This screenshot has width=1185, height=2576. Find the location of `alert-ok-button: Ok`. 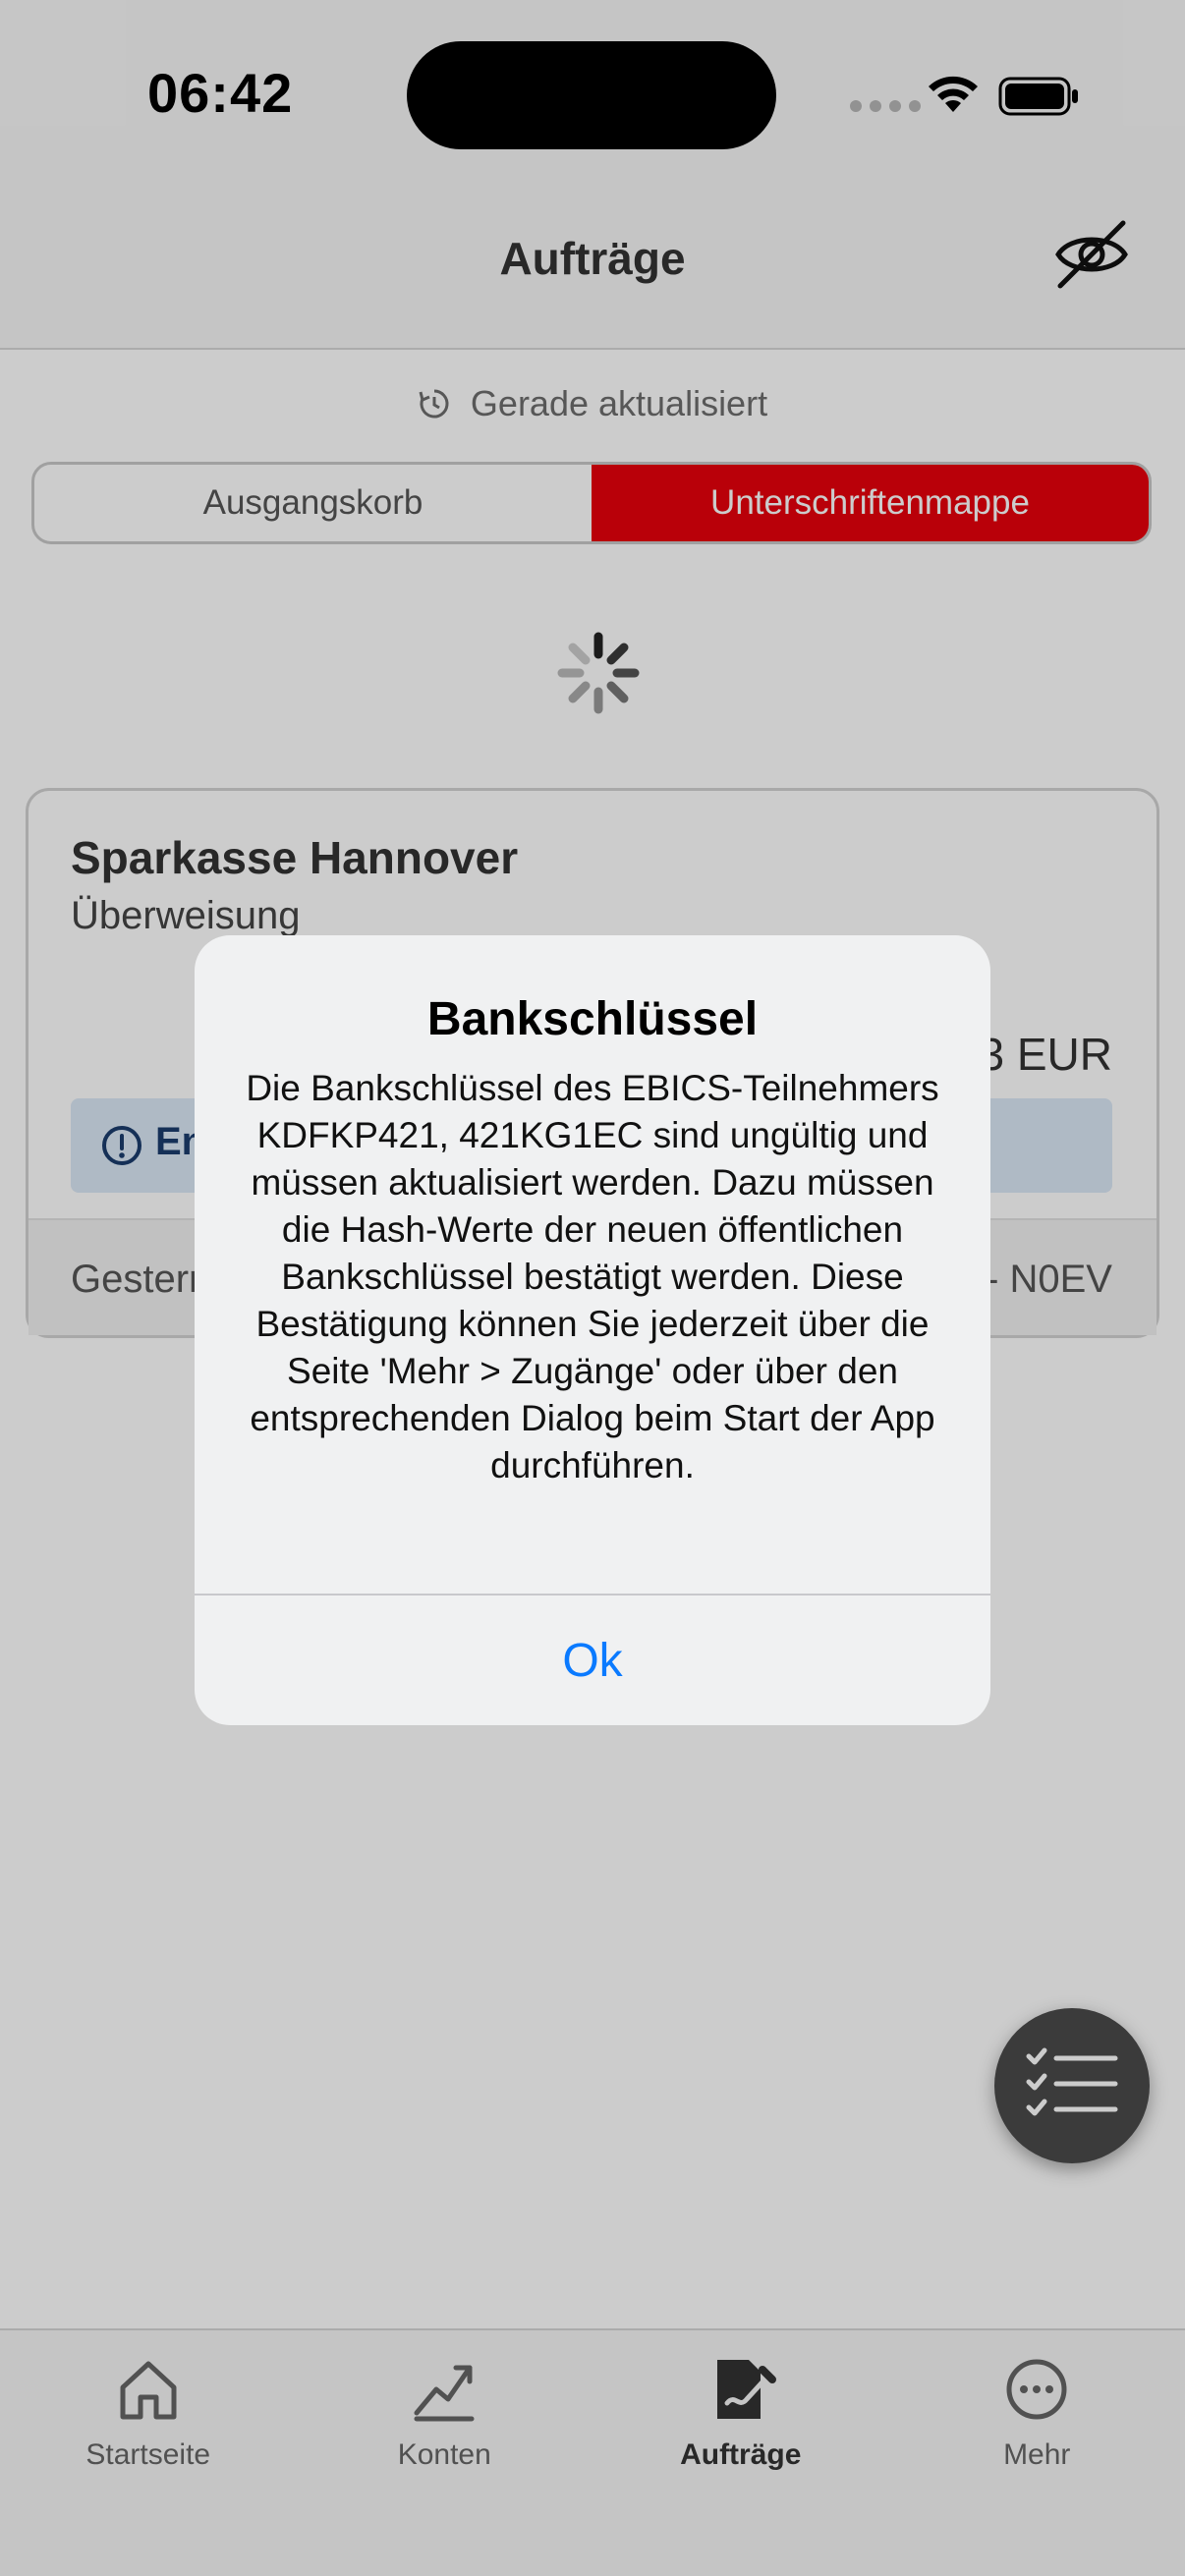

alert-ok-button: Ok is located at coordinates (592, 1660).